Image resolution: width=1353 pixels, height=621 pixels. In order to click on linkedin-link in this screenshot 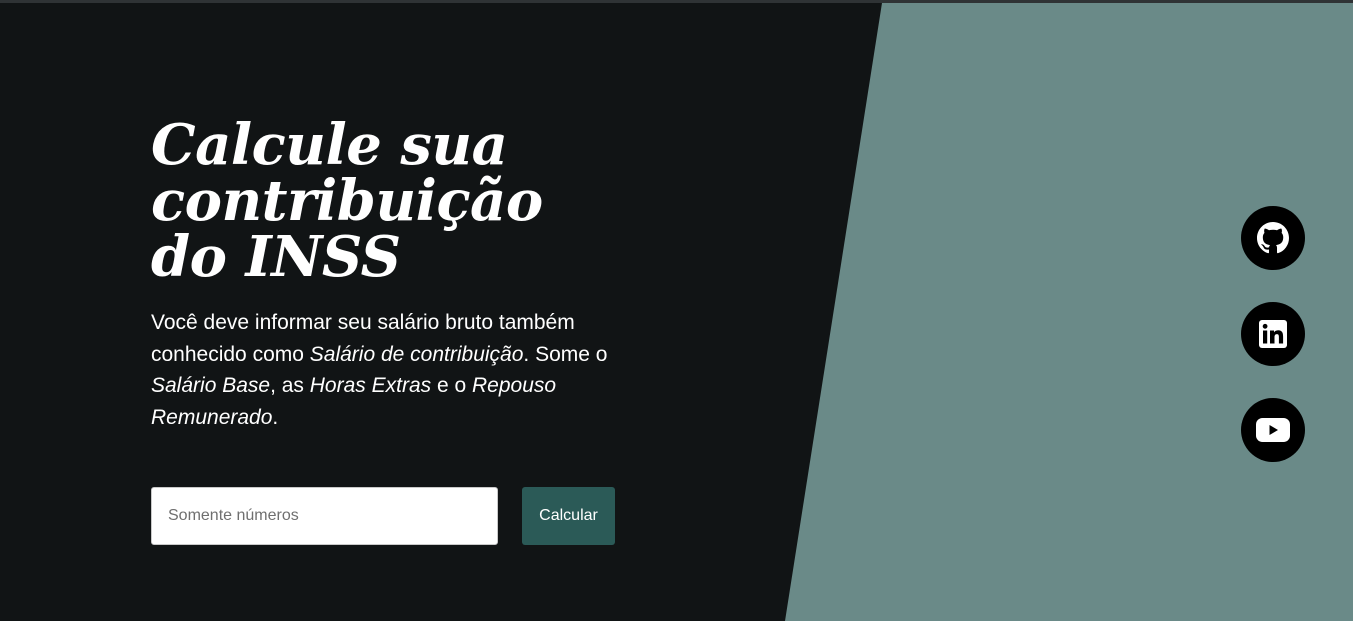, I will do `click(1273, 334)`.